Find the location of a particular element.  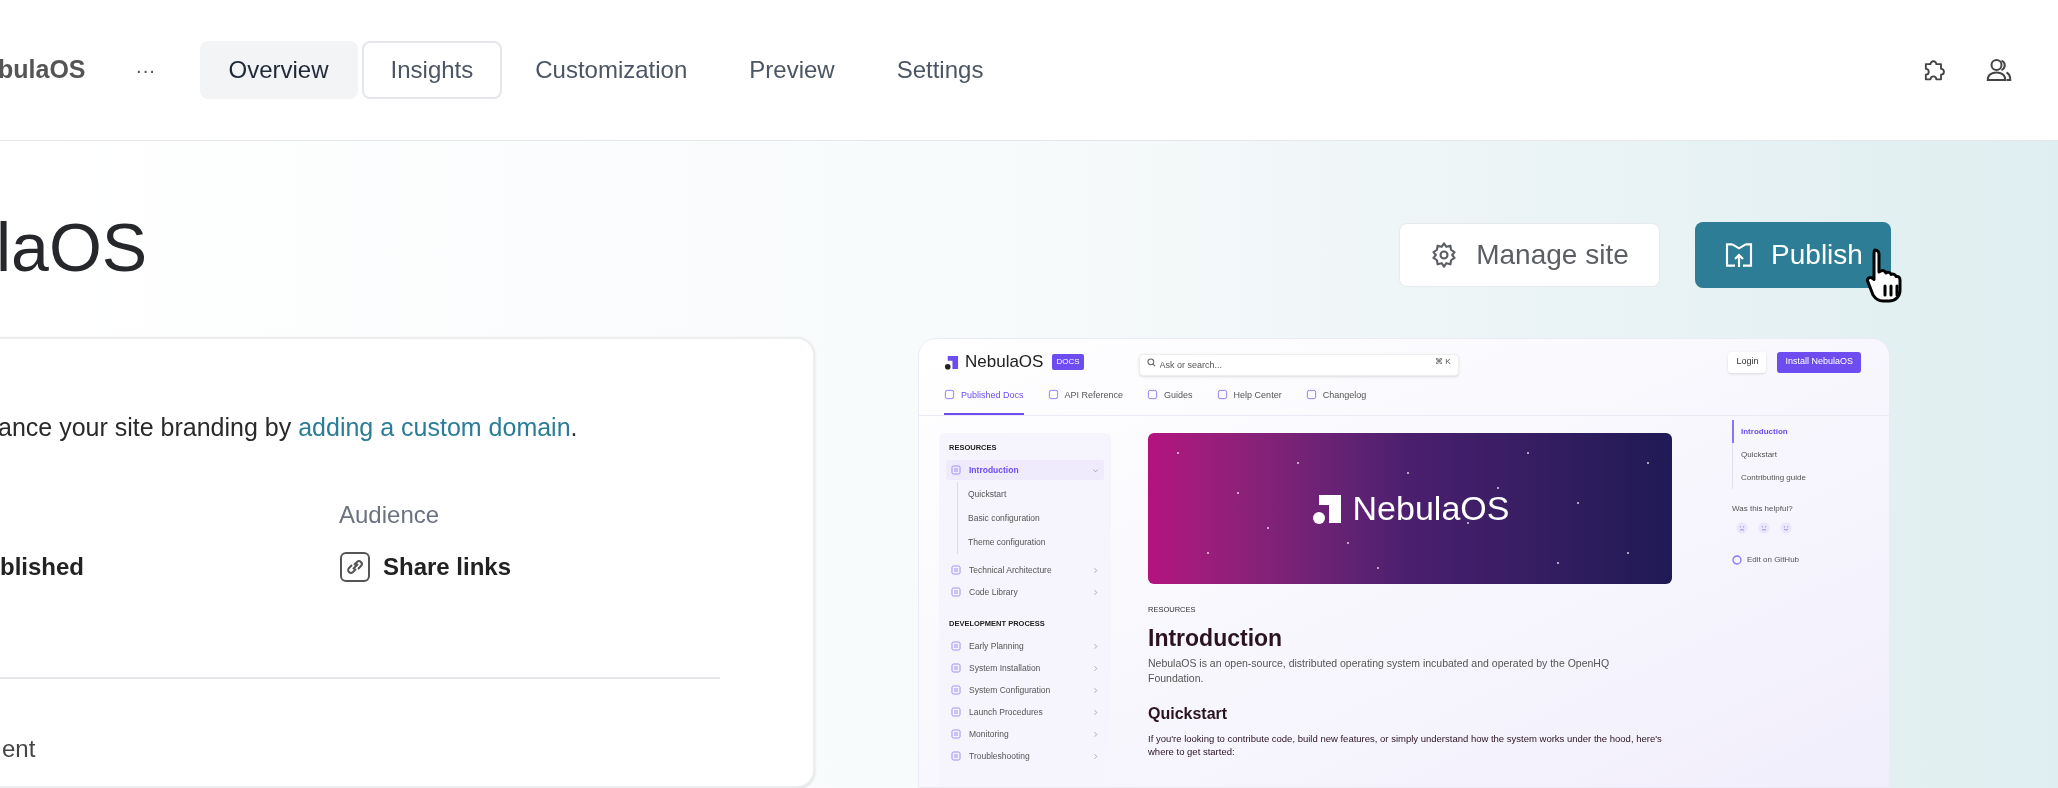

field-label: Audience is located at coordinates (389, 514).